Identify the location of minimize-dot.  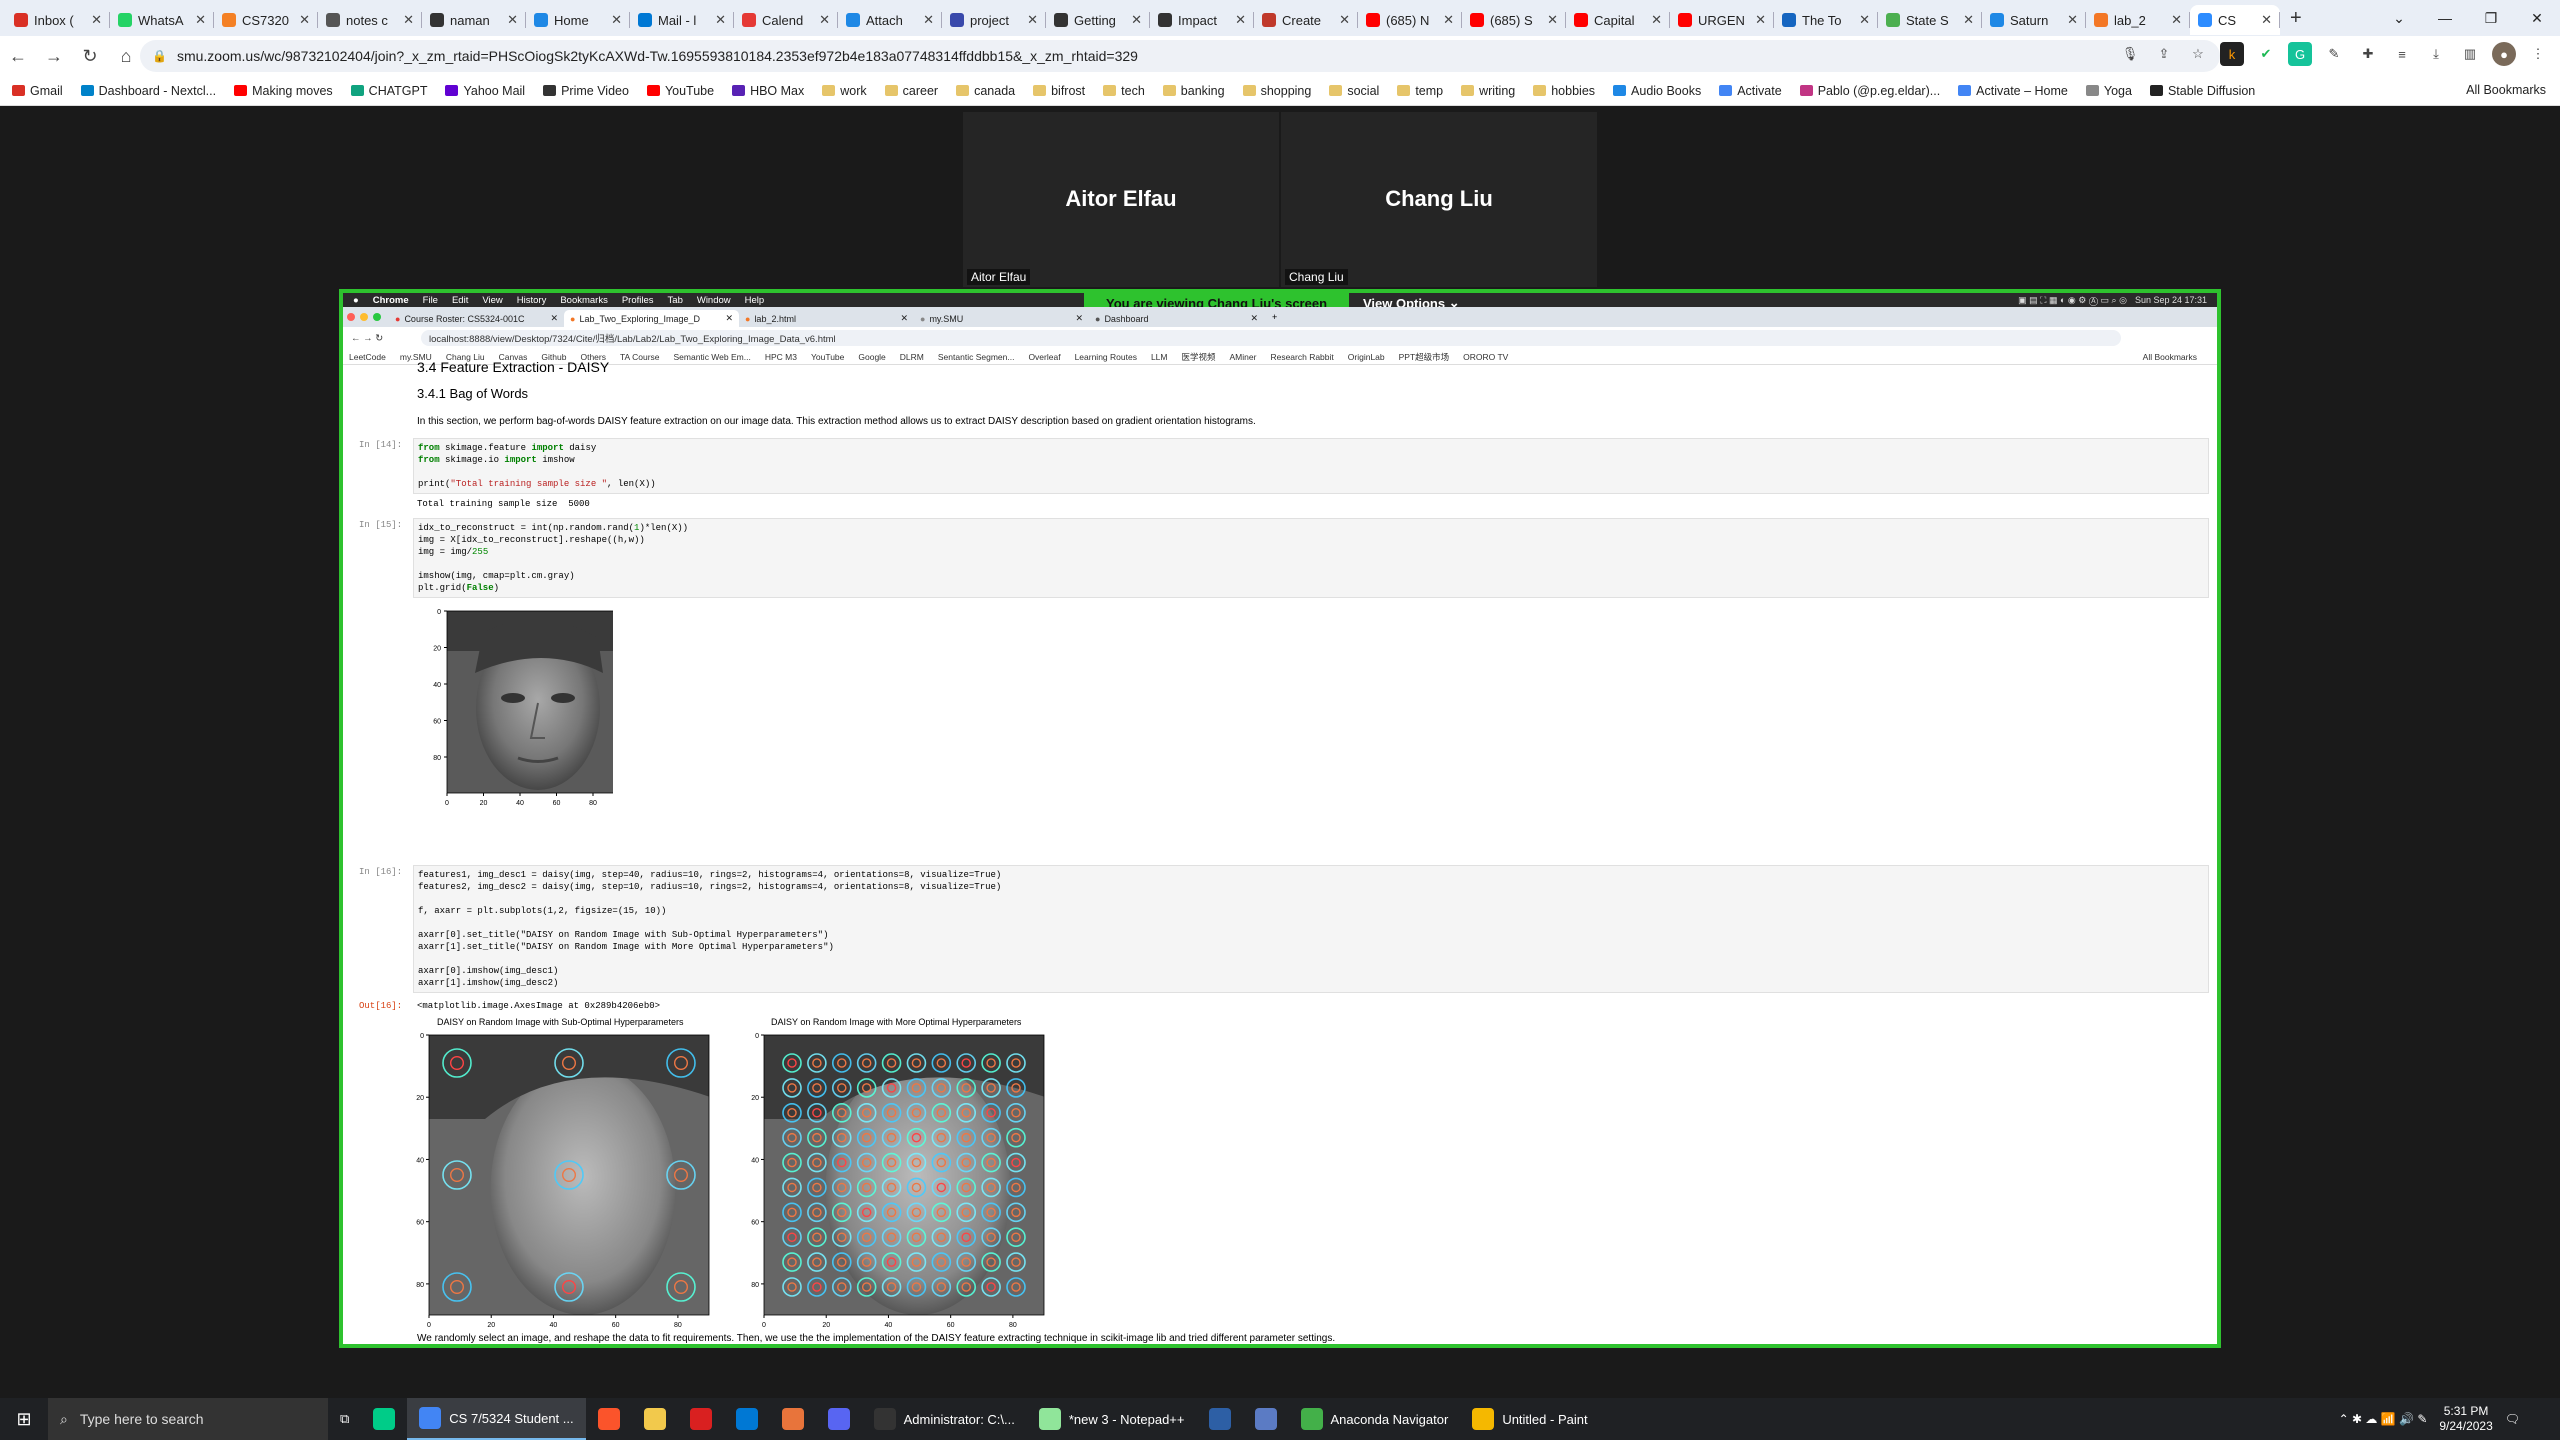
(364, 317).